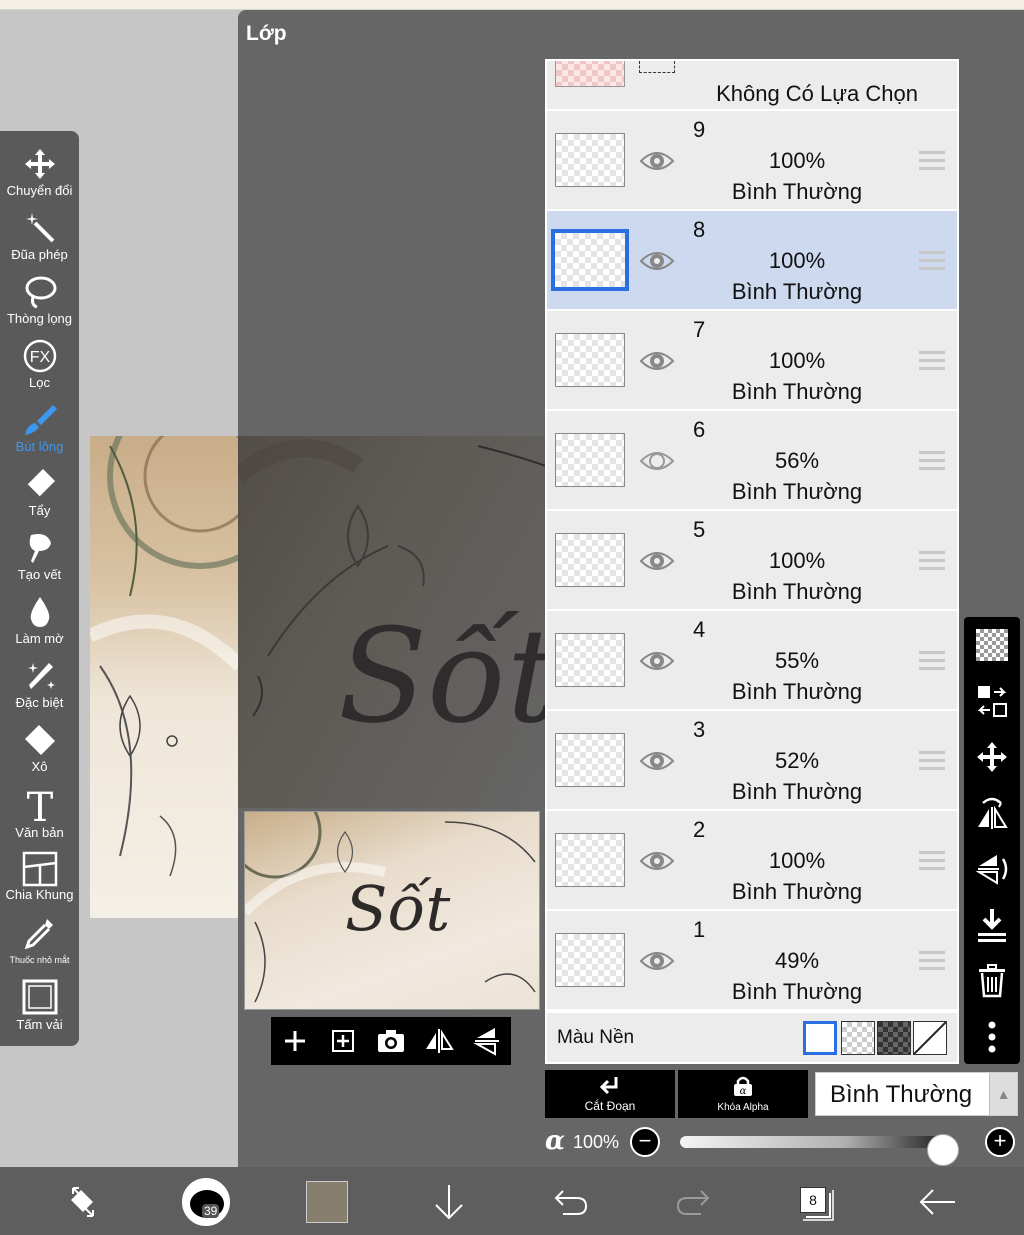 The height and width of the screenshot is (1235, 1024). I want to click on tool-label: Thuốc nhỏ mắt, so click(39, 960).